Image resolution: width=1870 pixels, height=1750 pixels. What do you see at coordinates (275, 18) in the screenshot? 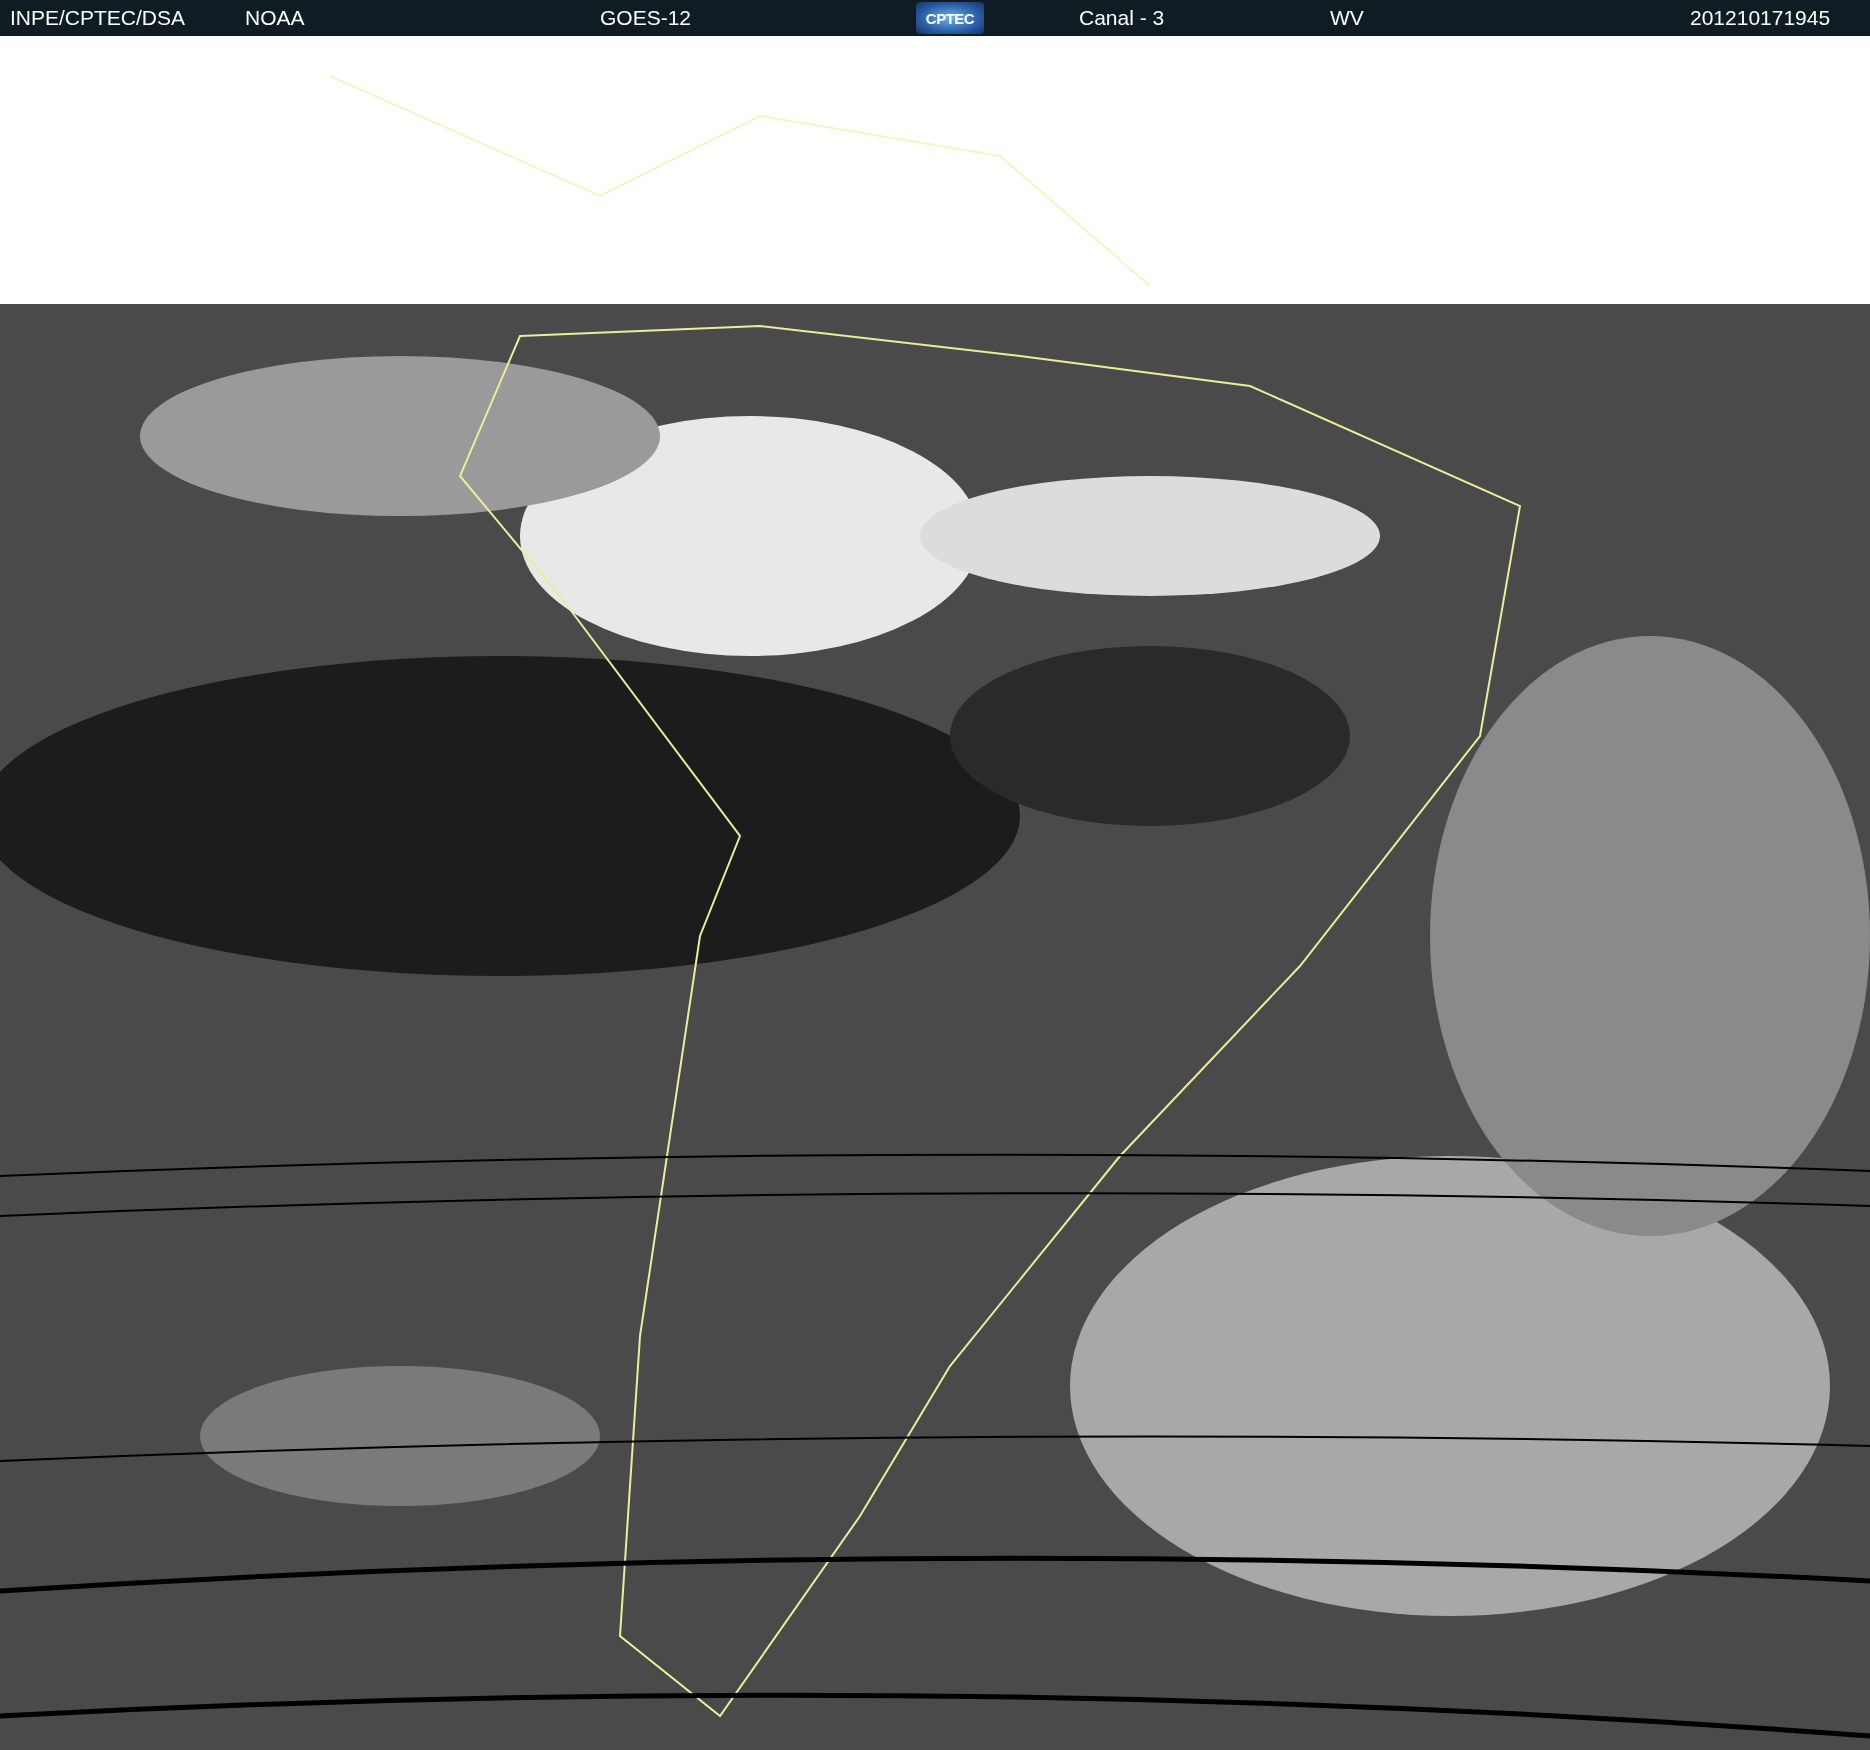
I see `header-label: NOAA` at bounding box center [275, 18].